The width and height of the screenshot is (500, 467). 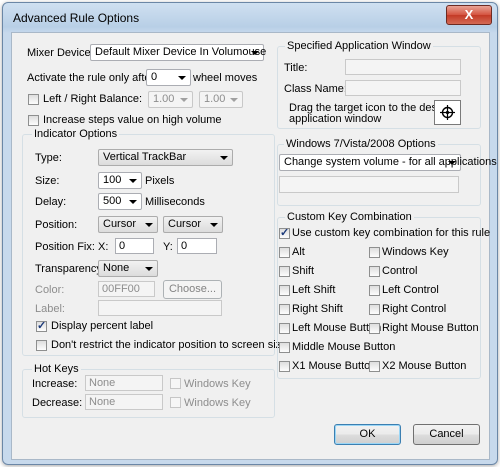 What do you see at coordinates (112, 201) in the screenshot?
I see `delay-value: 500` at bounding box center [112, 201].